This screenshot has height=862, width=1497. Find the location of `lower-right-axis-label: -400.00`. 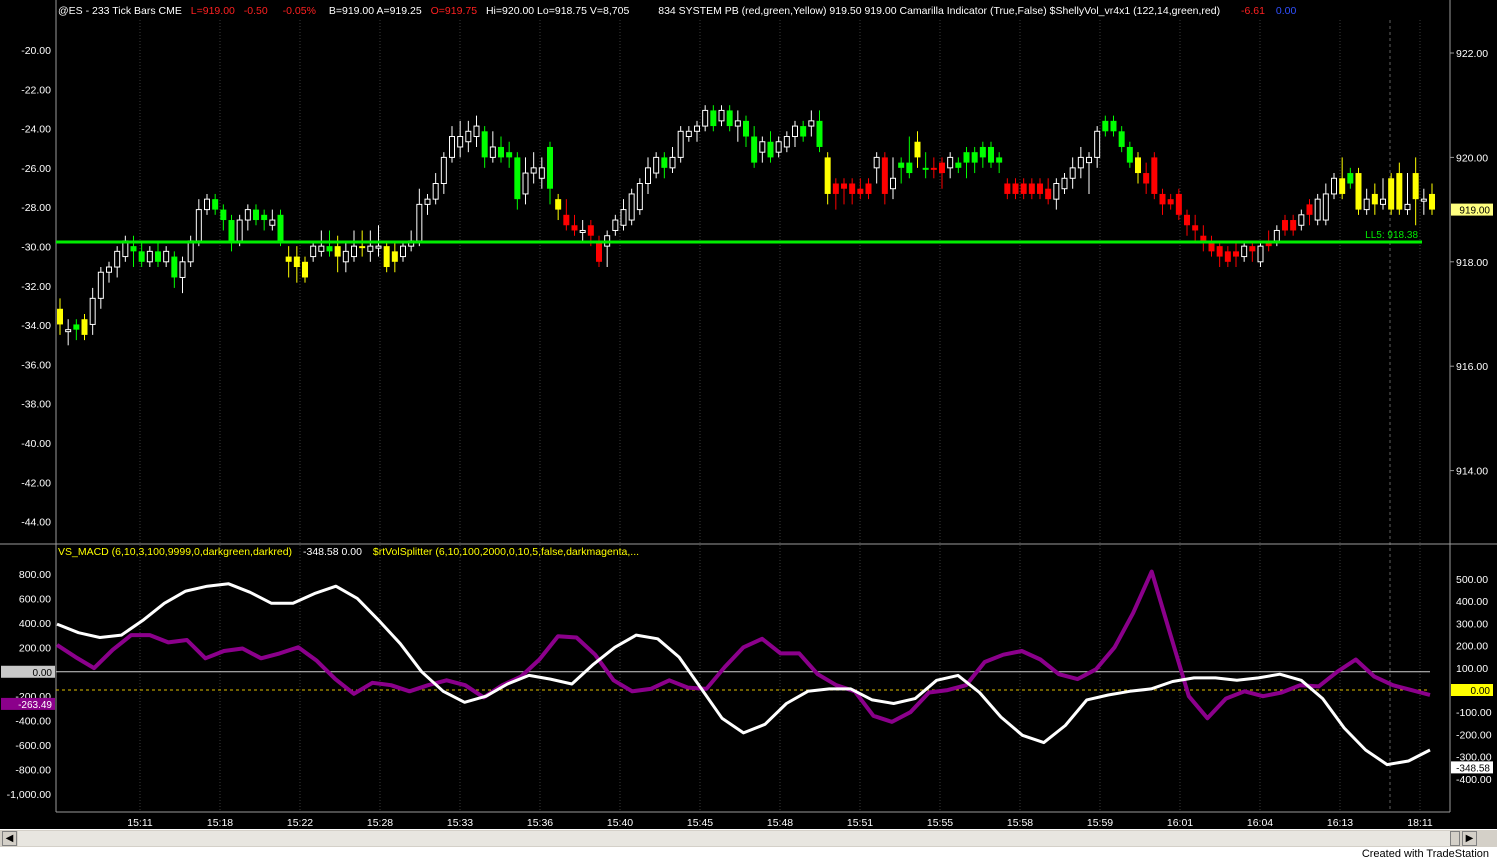

lower-right-axis-label: -400.00 is located at coordinates (1474, 780).